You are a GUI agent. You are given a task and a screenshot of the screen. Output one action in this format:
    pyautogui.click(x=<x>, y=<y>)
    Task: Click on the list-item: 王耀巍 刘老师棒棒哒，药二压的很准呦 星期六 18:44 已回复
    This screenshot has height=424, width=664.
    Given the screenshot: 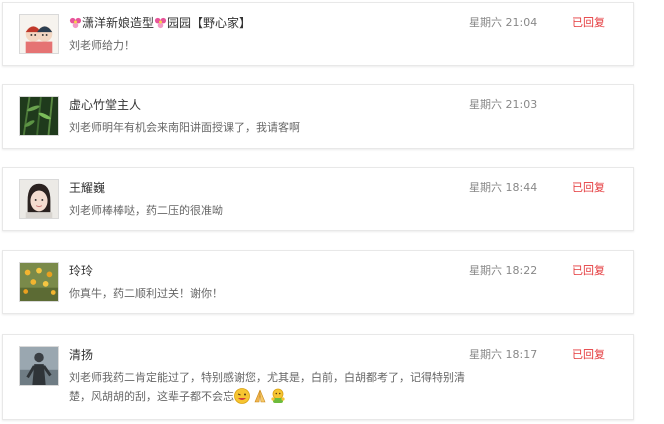 What is the action you would take?
    pyautogui.click(x=318, y=199)
    